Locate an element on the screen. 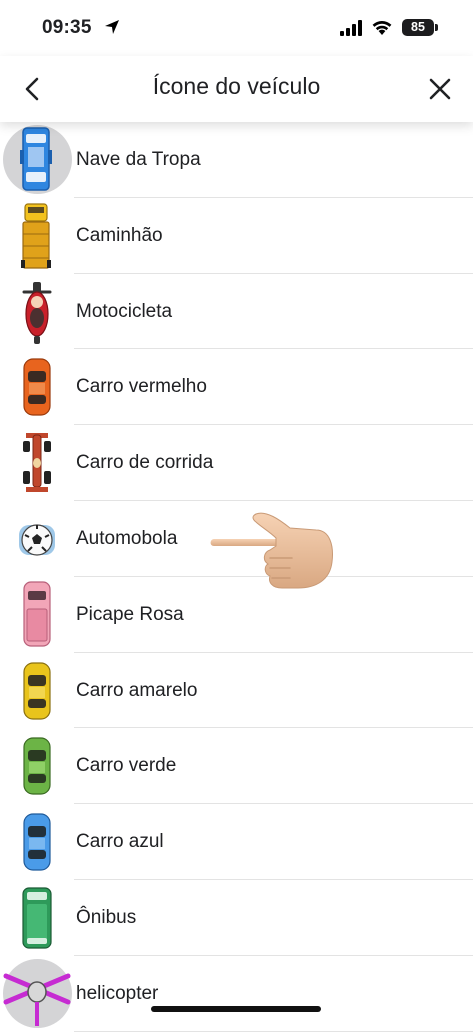  soccer-ball-car-icon is located at coordinates (37, 540).